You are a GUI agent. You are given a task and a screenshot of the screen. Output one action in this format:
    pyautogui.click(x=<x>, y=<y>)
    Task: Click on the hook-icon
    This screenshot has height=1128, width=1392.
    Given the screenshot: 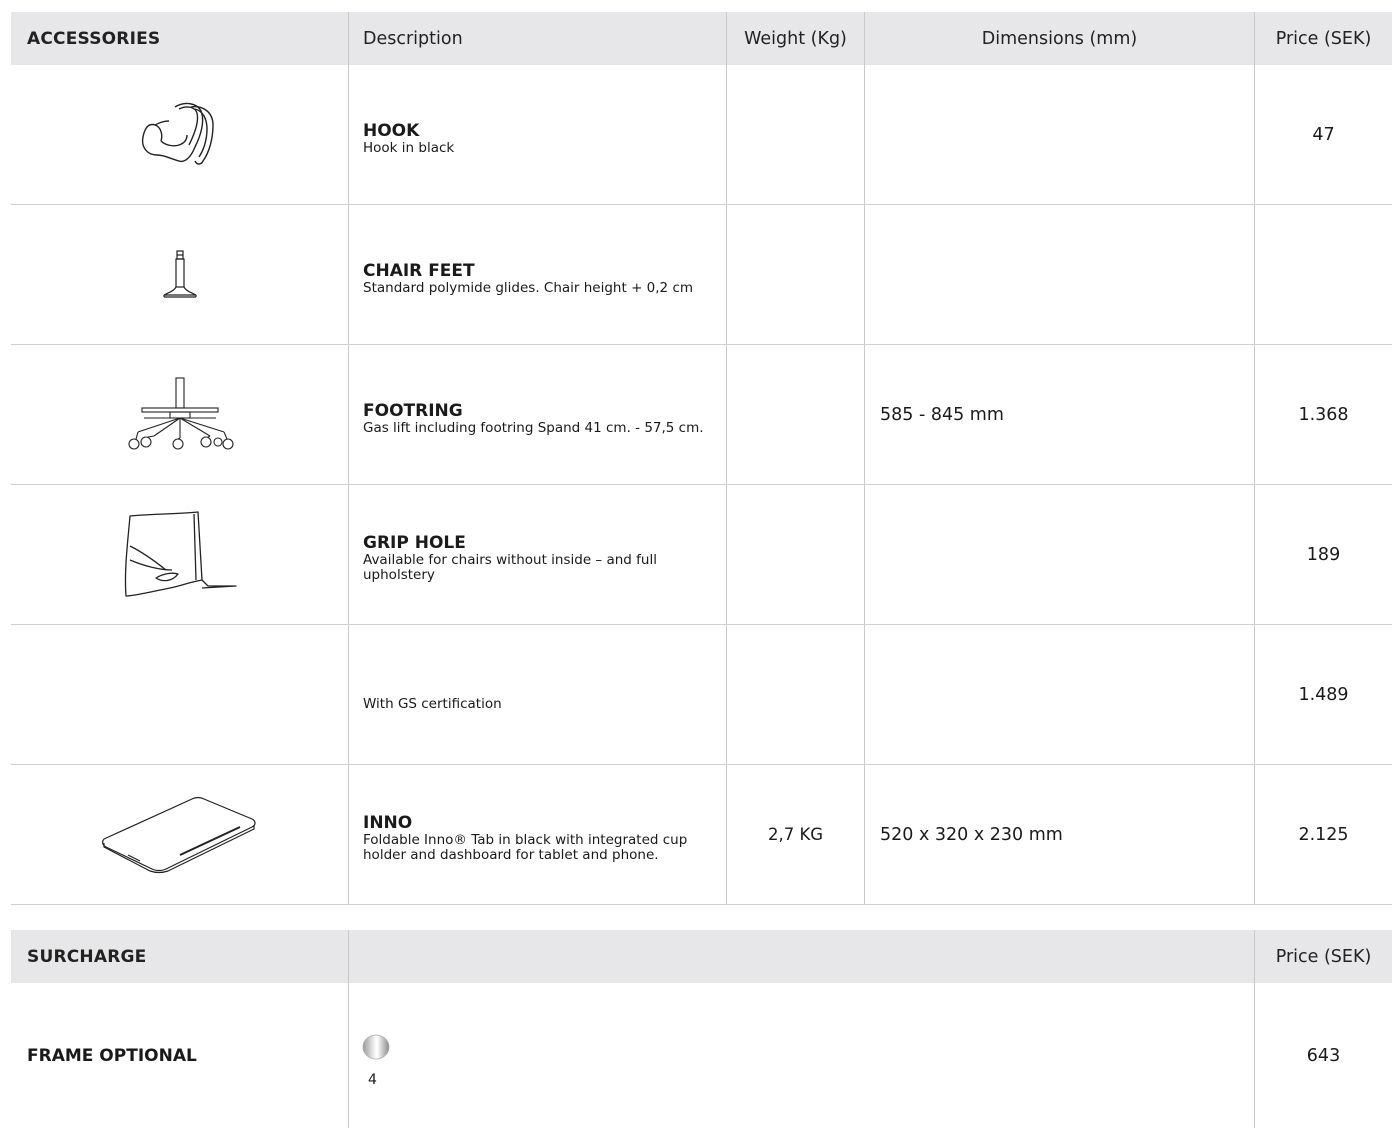 What is the action you would take?
    pyautogui.click(x=177, y=133)
    